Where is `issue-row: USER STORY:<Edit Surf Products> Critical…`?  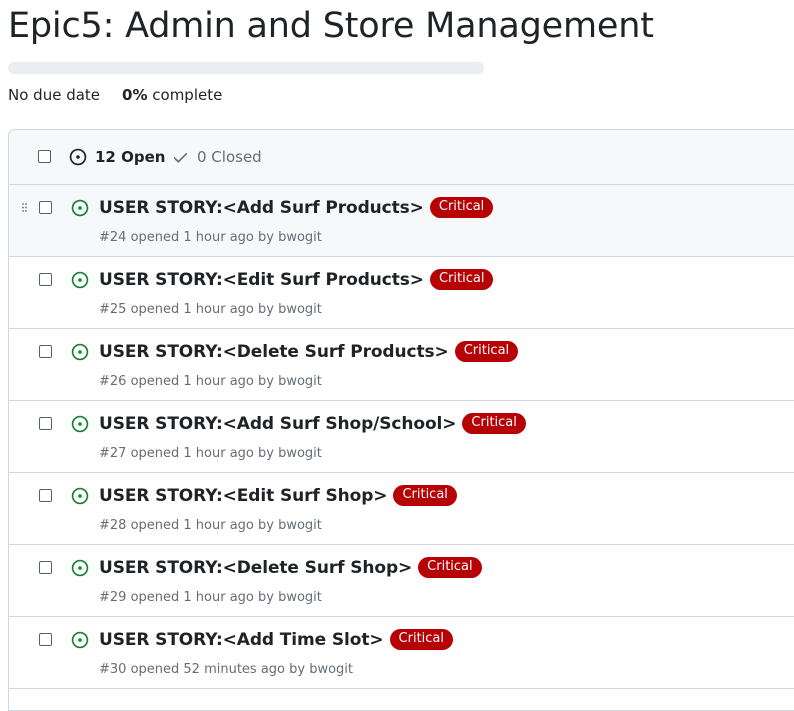
issue-row: USER STORY:<Edit Surf Products> Critical… is located at coordinates (401, 293).